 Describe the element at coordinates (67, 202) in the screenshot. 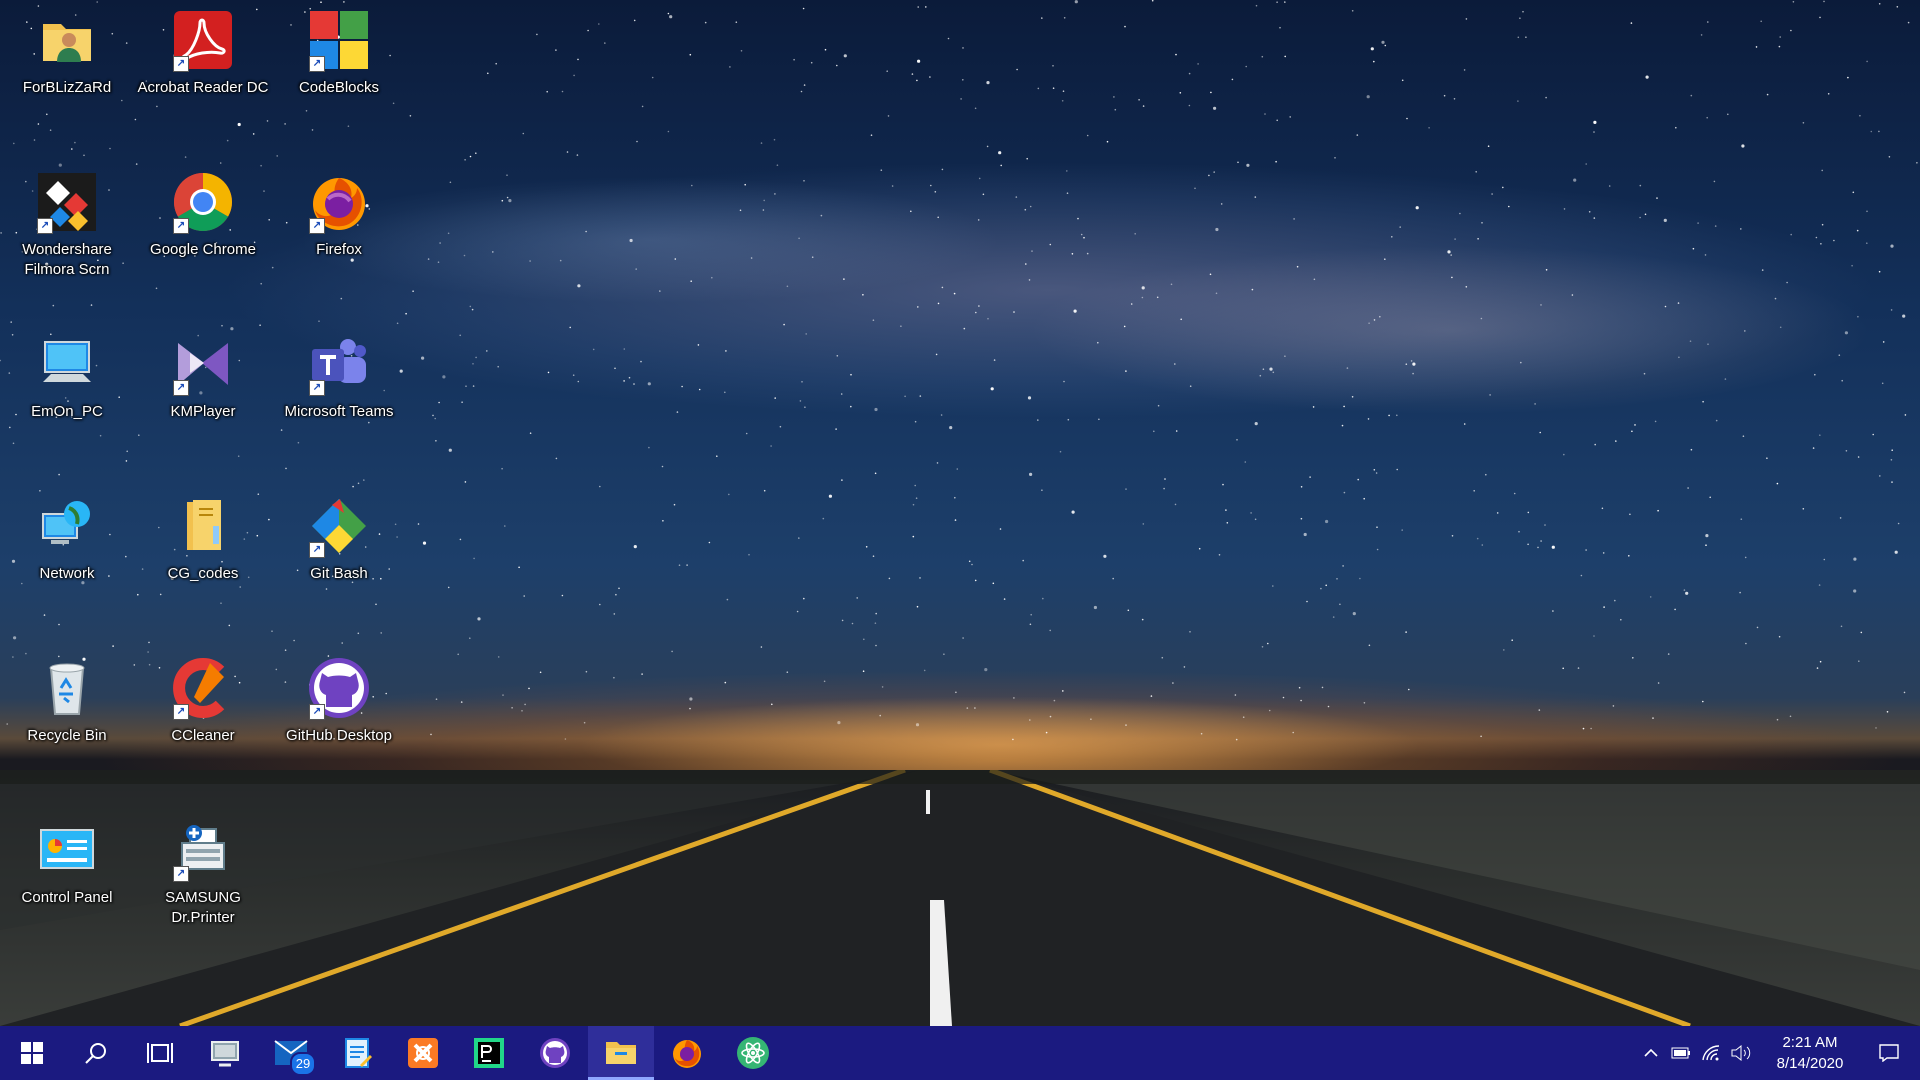

I see `filmora-icon: ↗` at that location.